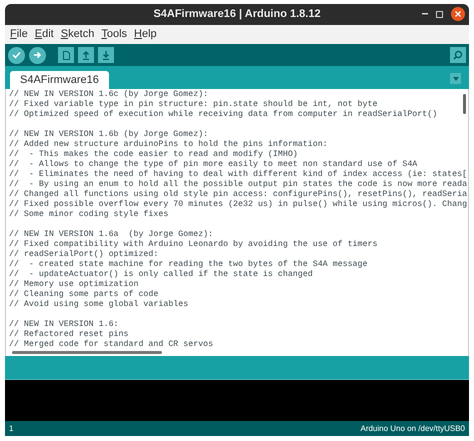  What do you see at coordinates (73, 285) in the screenshot?
I see `code-line: // Memory use optimization` at bounding box center [73, 285].